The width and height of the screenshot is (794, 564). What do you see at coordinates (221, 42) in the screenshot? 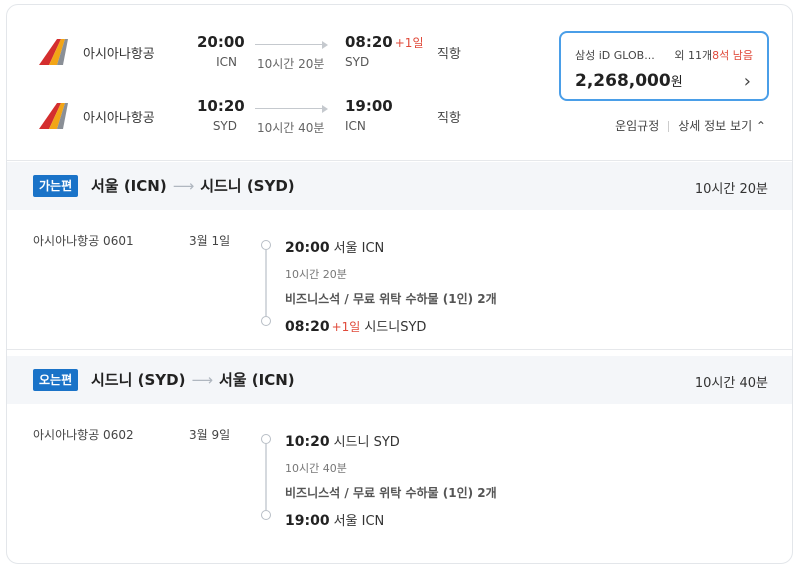
I see `departure-time: 20:00` at bounding box center [221, 42].